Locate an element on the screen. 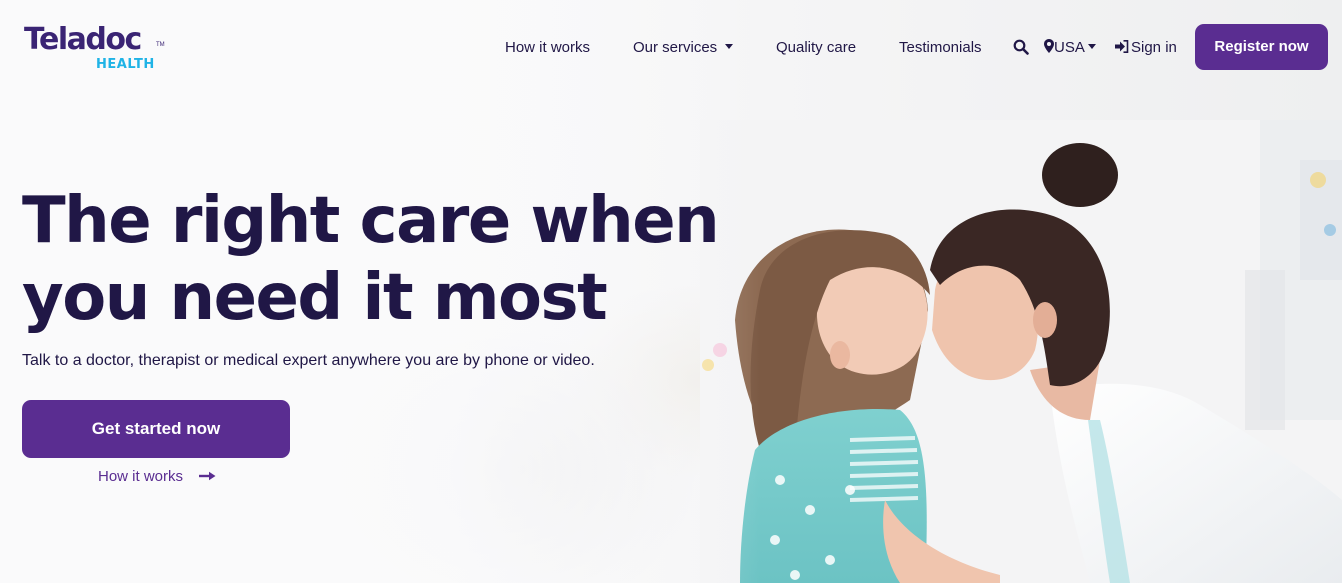  nav-label: Quality care is located at coordinates (816, 47).